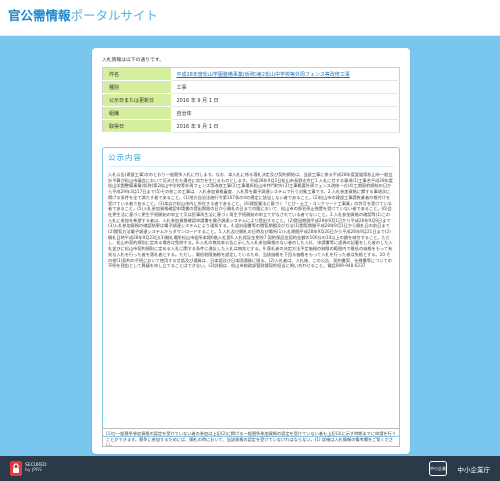 The width and height of the screenshot is (500, 481). What do you see at coordinates (133, 60) in the screenshot?
I see `intro-text: 入札情報は以下の通りです。` at bounding box center [133, 60].